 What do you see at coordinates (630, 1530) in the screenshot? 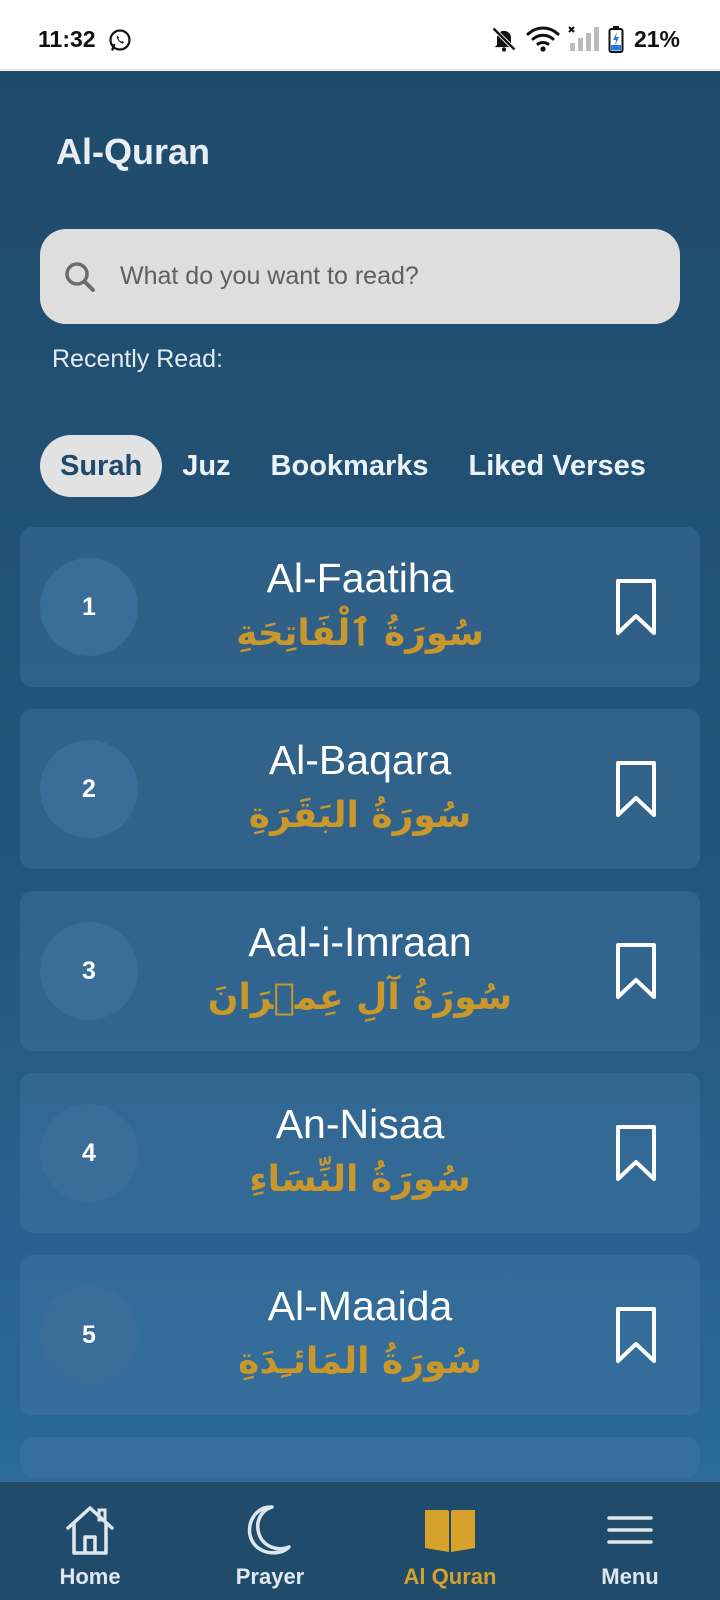
I see `menu-icon` at bounding box center [630, 1530].